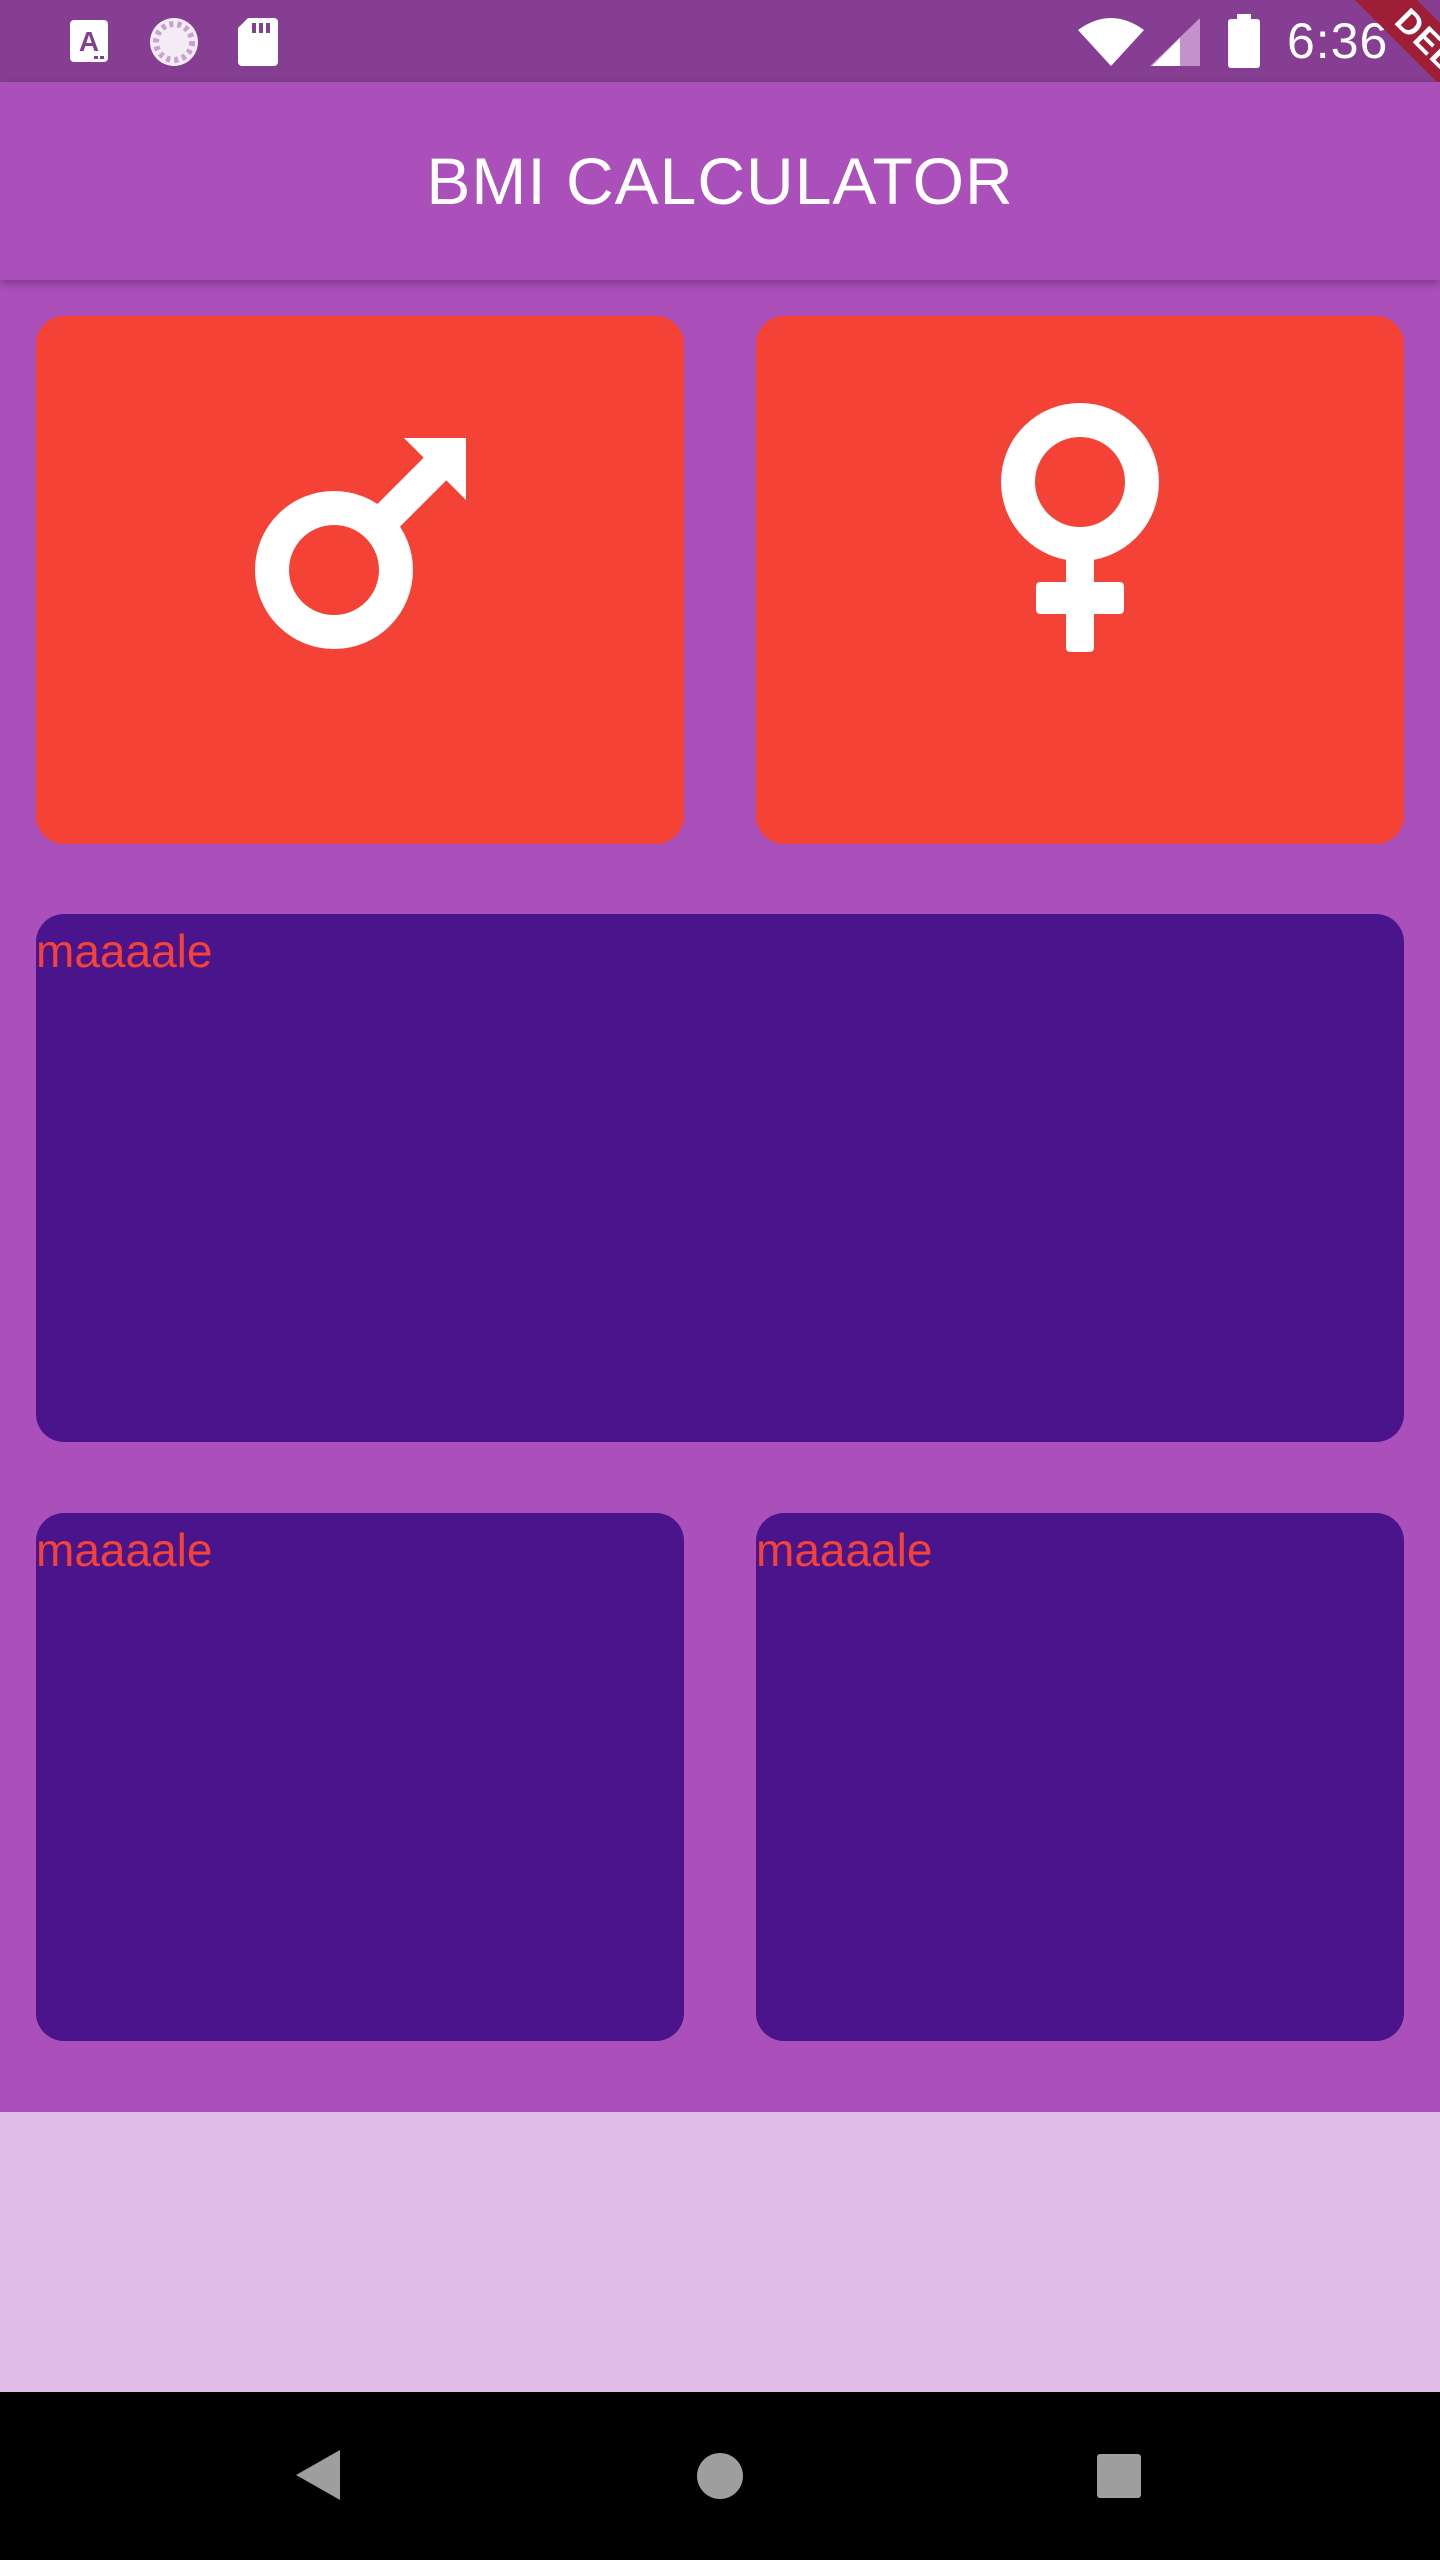  I want to click on status-bar: A 6:36, so click(720, 41).